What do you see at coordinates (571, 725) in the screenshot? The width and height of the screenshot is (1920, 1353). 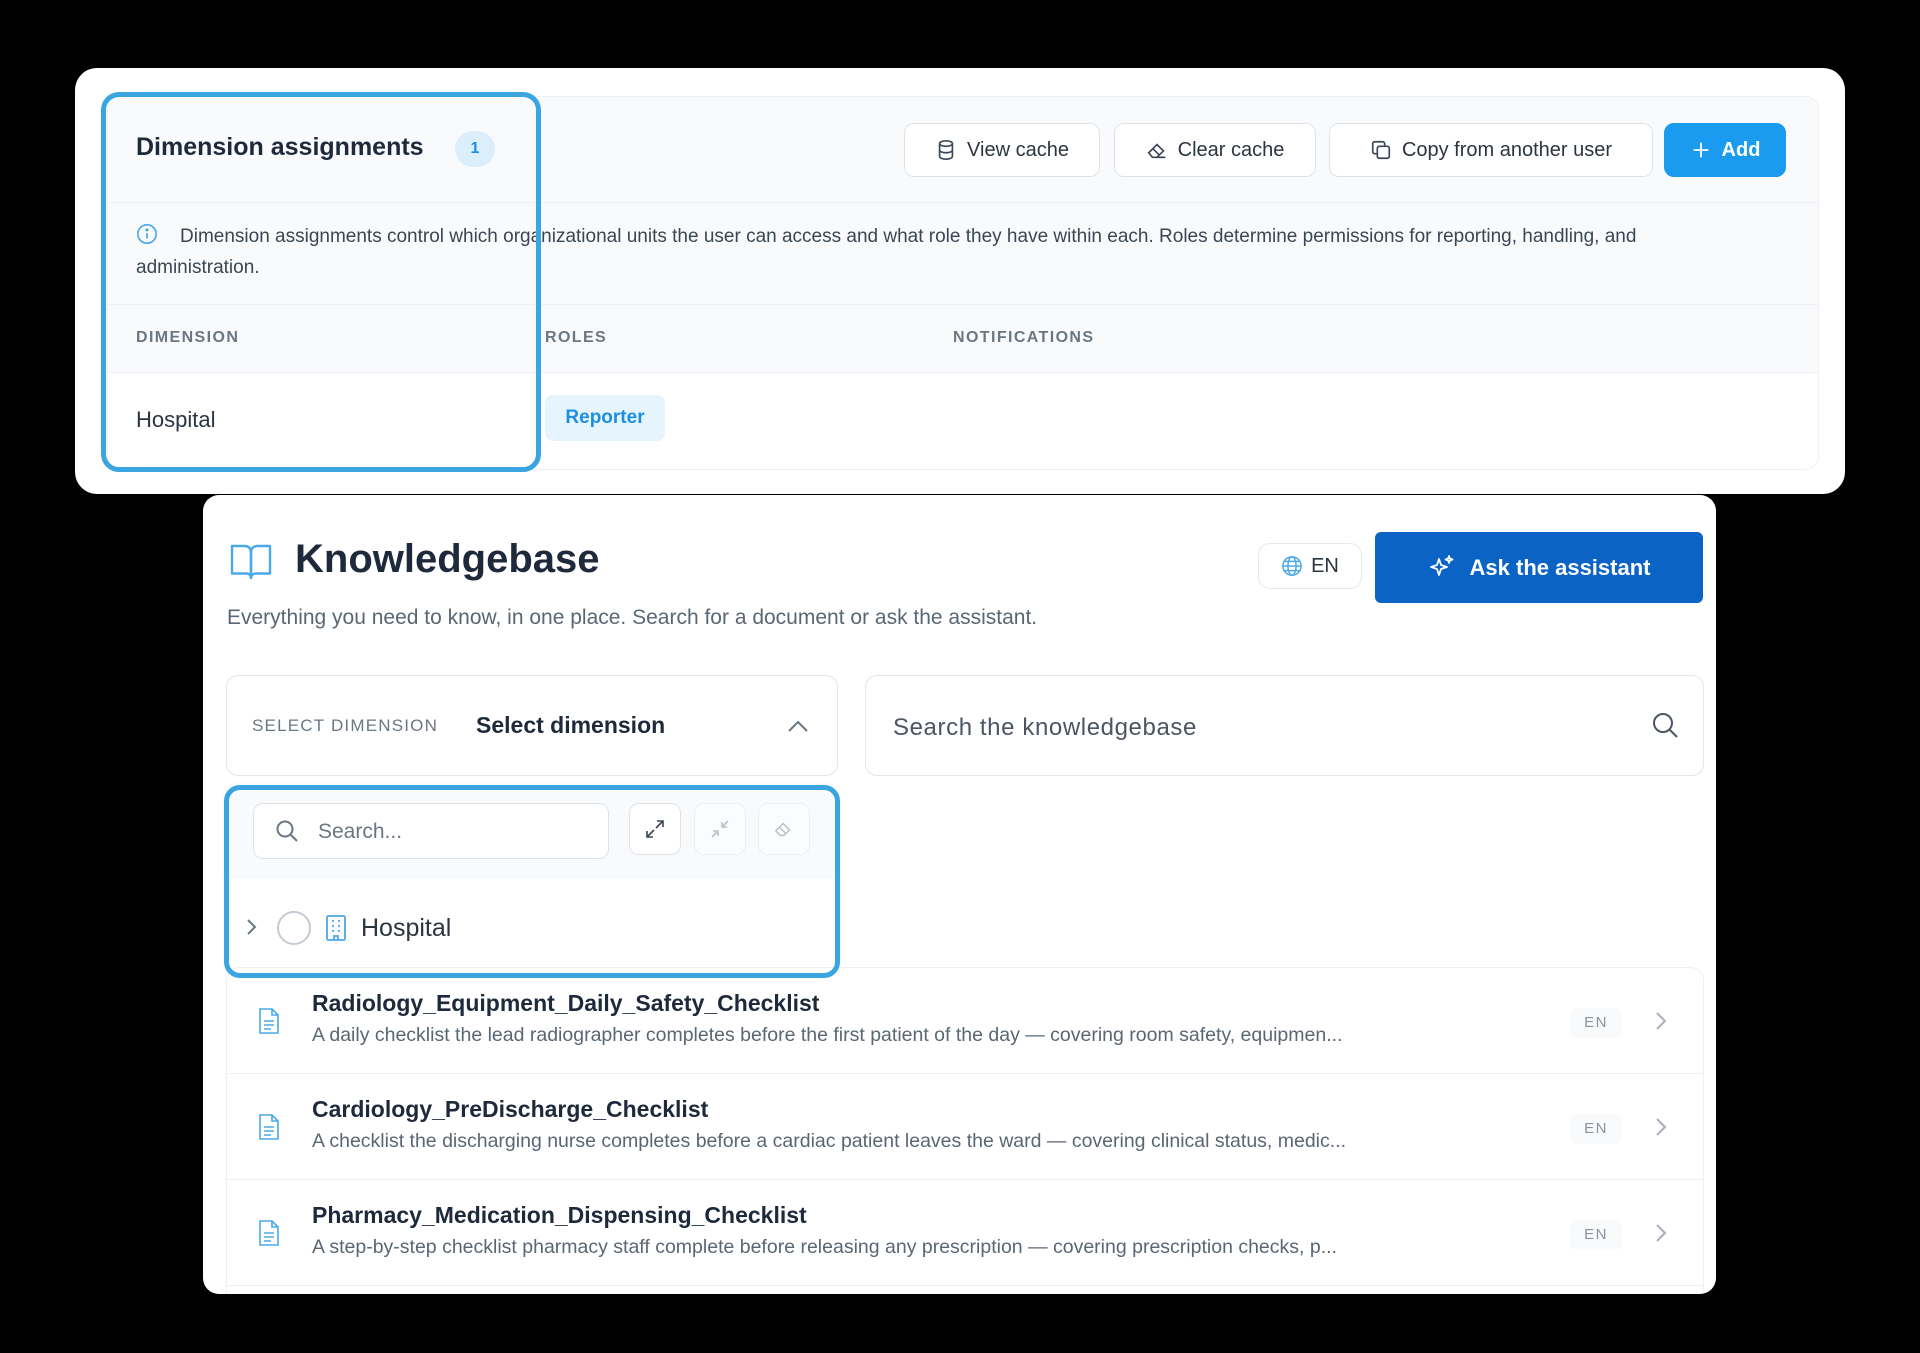 I see `select-dimension-value: Select dimension` at bounding box center [571, 725].